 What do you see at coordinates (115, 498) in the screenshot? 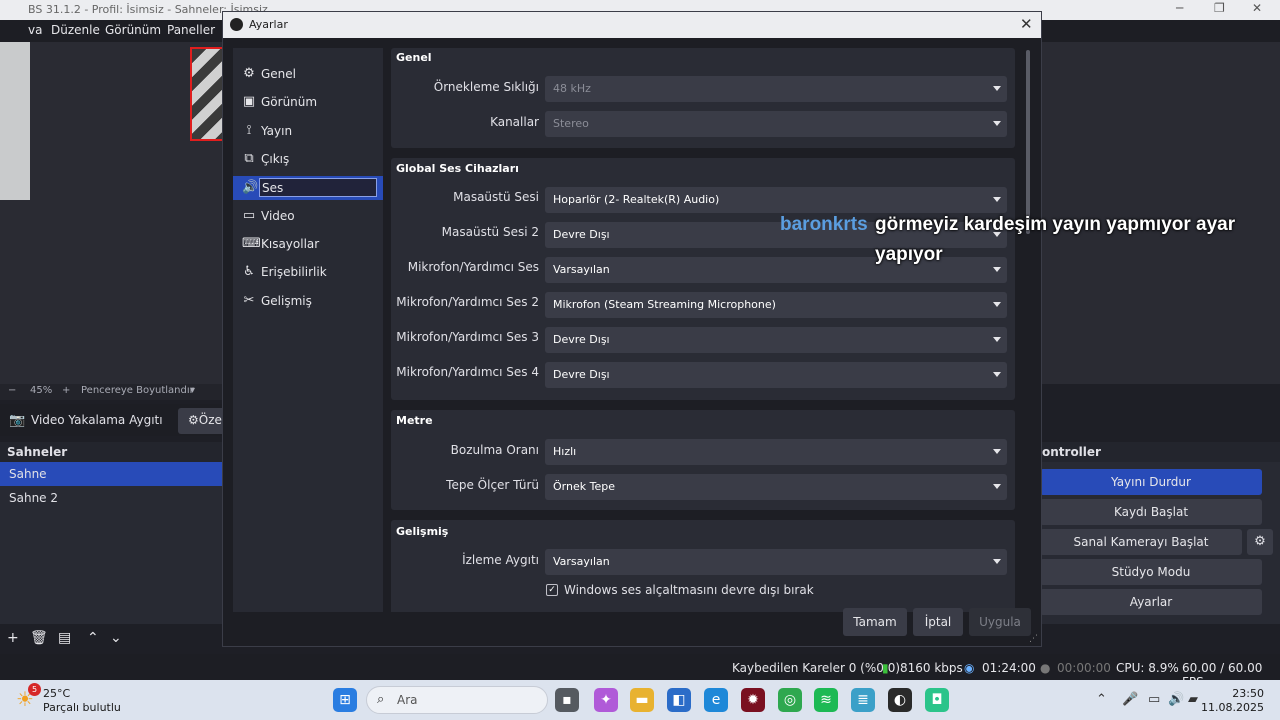
I see `scene-item: Sahne 2` at bounding box center [115, 498].